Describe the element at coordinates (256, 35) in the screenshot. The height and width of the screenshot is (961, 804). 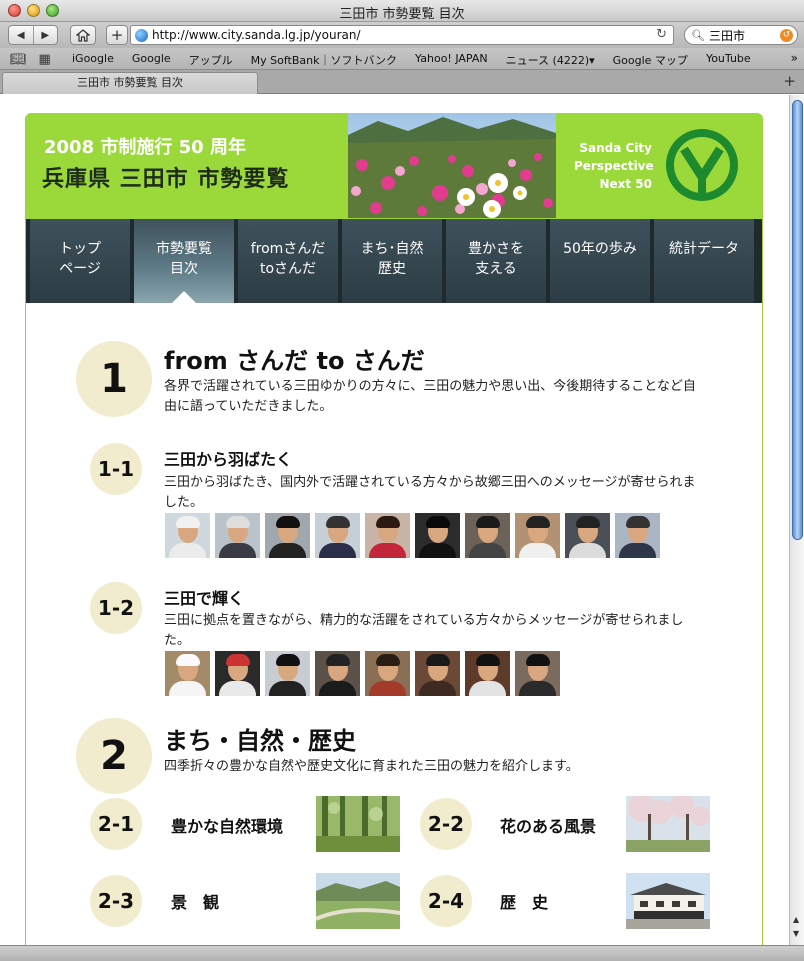
I see `url-text: http://www.city.sanda.lg.jp/youran/` at that location.